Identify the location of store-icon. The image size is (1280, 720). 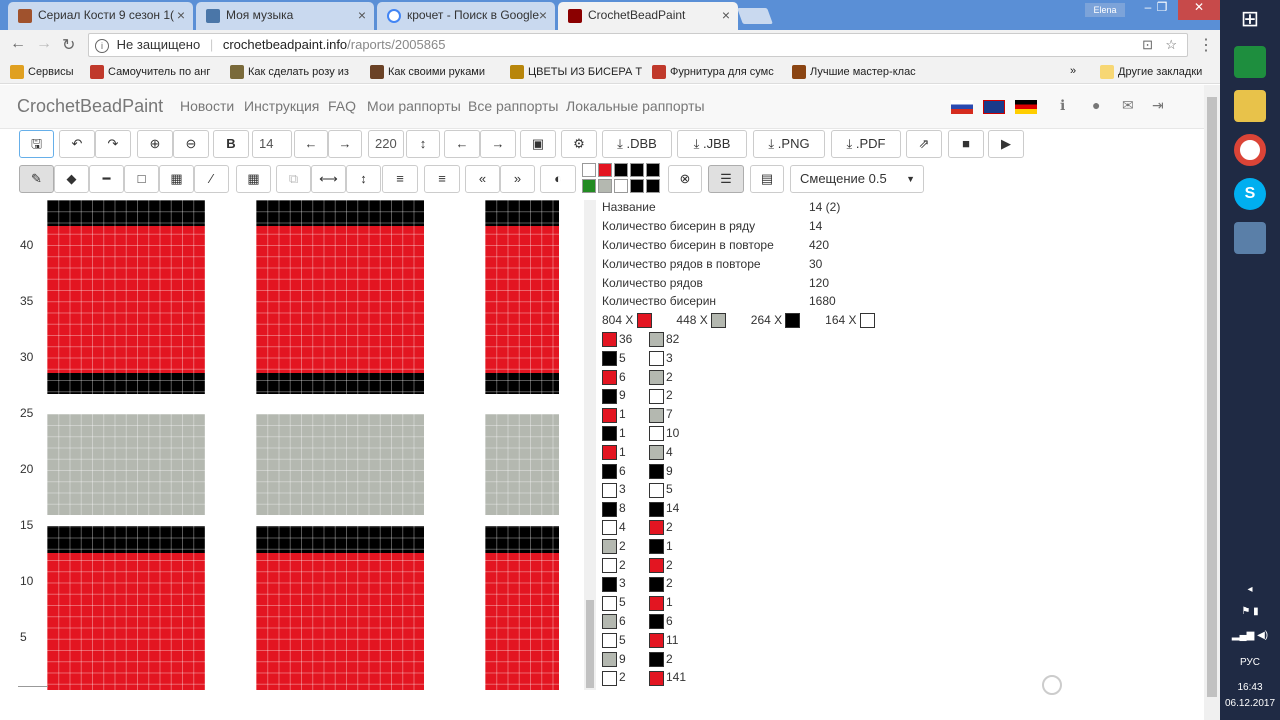
(1250, 62).